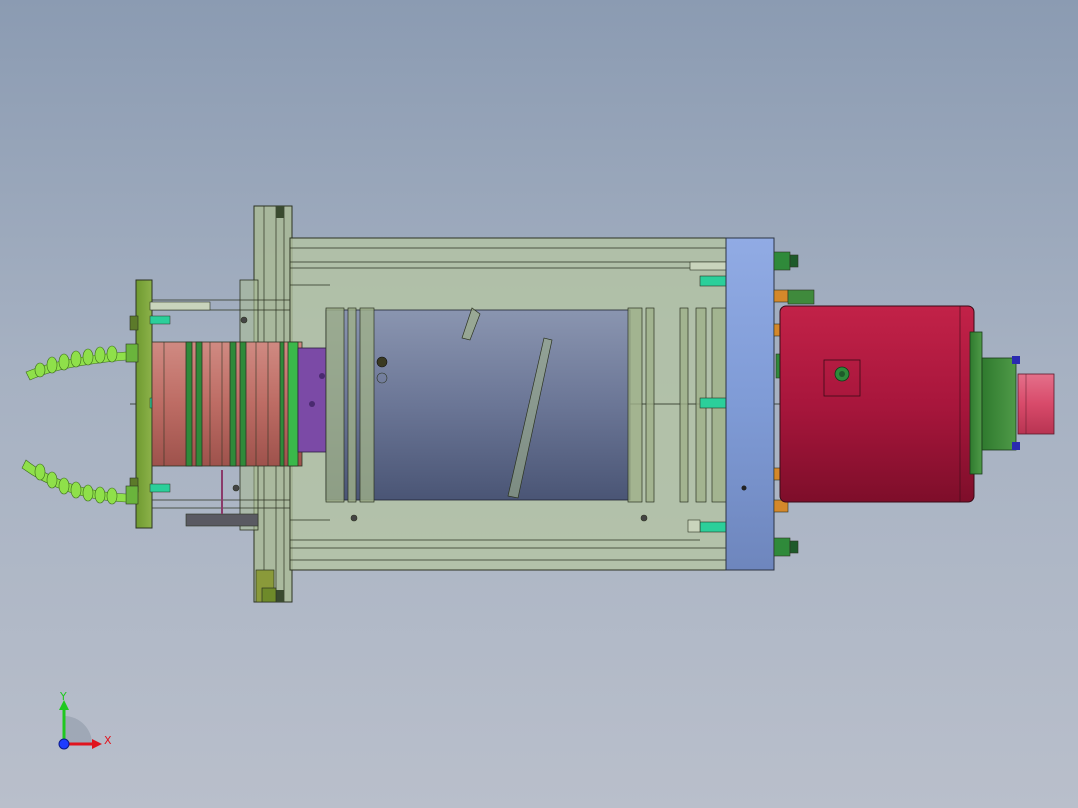  What do you see at coordinates (76, 363) in the screenshot?
I see `coolant-hose-upper` at bounding box center [76, 363].